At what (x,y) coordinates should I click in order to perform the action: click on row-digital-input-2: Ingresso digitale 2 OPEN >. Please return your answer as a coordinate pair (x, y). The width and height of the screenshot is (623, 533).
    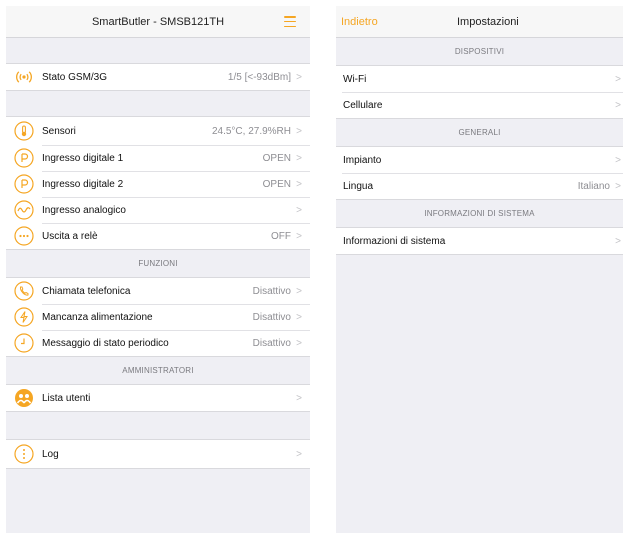
    Looking at the image, I should click on (158, 184).